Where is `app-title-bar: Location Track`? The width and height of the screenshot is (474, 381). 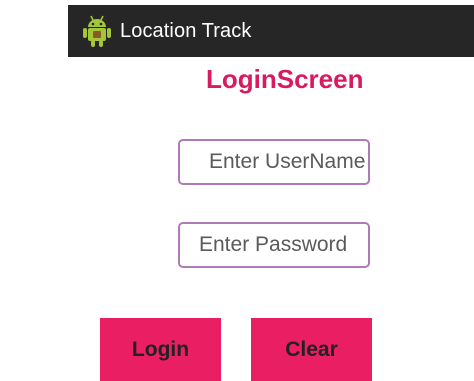
app-title-bar: Location Track is located at coordinates (271, 31).